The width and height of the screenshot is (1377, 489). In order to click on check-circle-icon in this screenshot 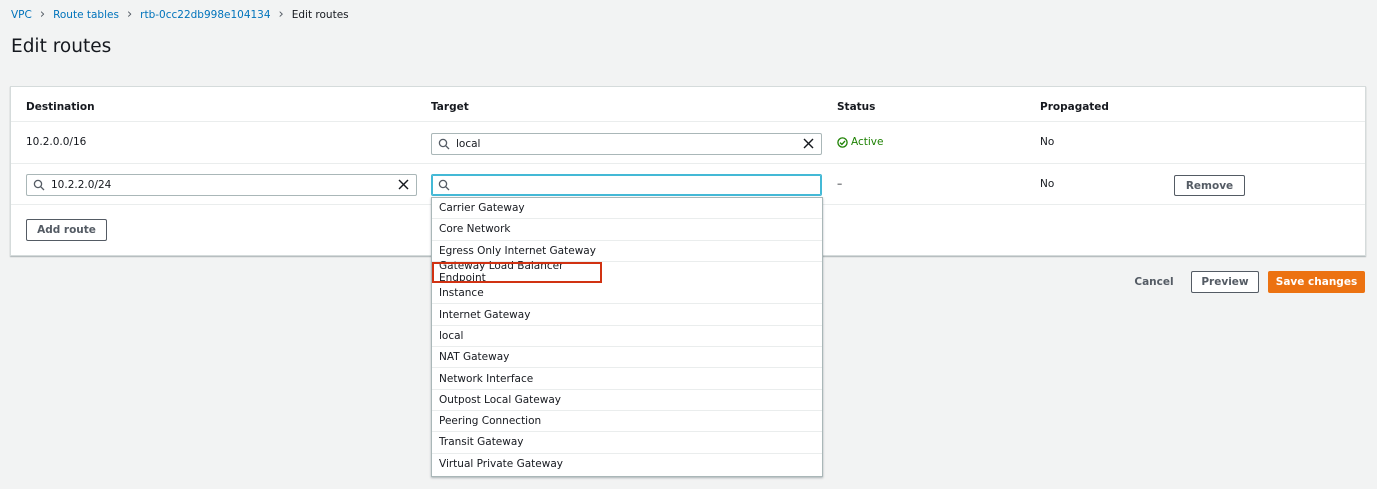, I will do `click(842, 142)`.